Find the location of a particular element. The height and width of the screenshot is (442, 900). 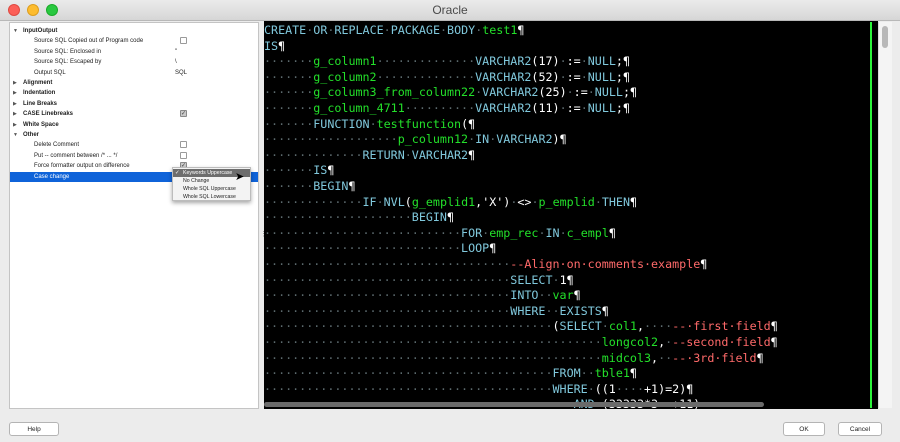

tree-row: ▶ Line Breaks is located at coordinates (134, 104).